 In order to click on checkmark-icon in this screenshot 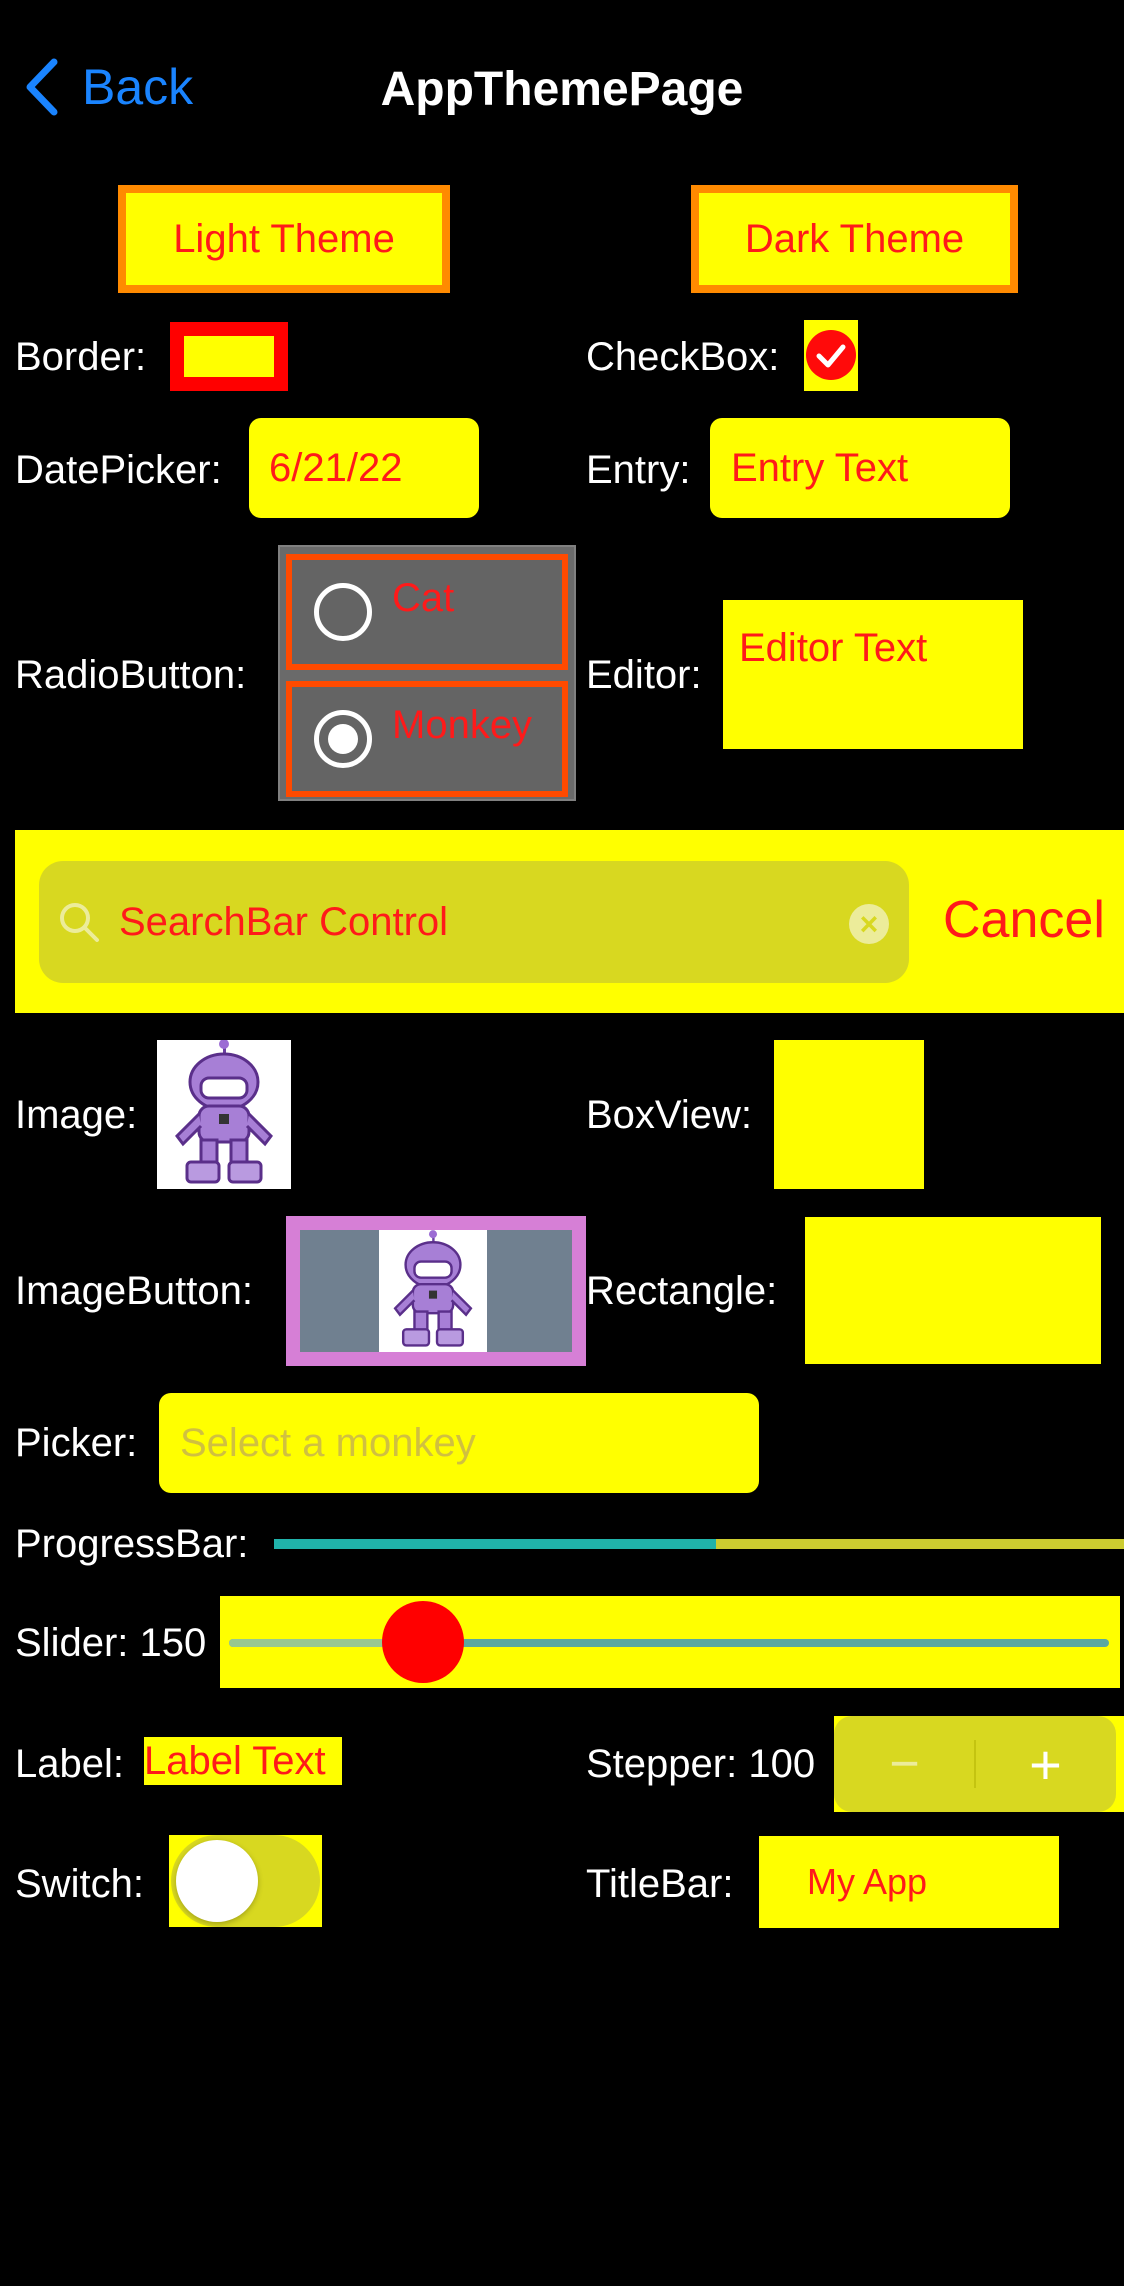, I will do `click(831, 355)`.